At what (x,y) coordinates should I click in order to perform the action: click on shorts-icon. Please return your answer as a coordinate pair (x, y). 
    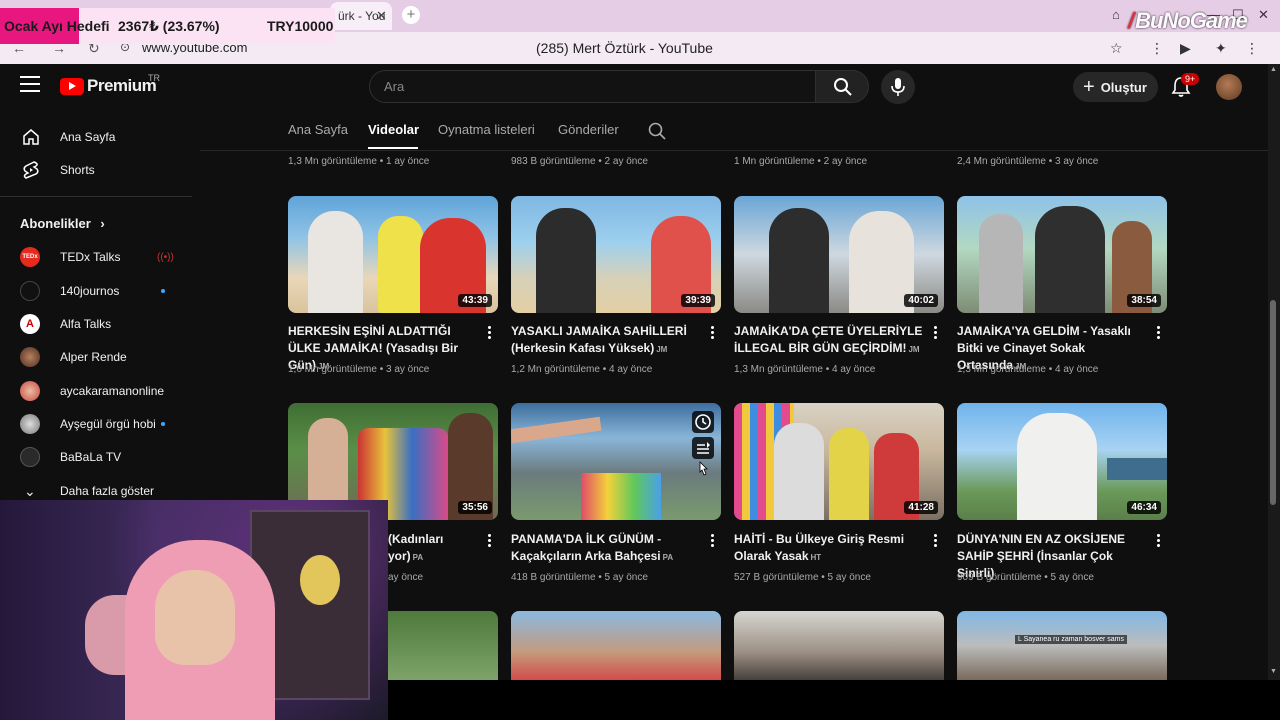
    Looking at the image, I should click on (31, 170).